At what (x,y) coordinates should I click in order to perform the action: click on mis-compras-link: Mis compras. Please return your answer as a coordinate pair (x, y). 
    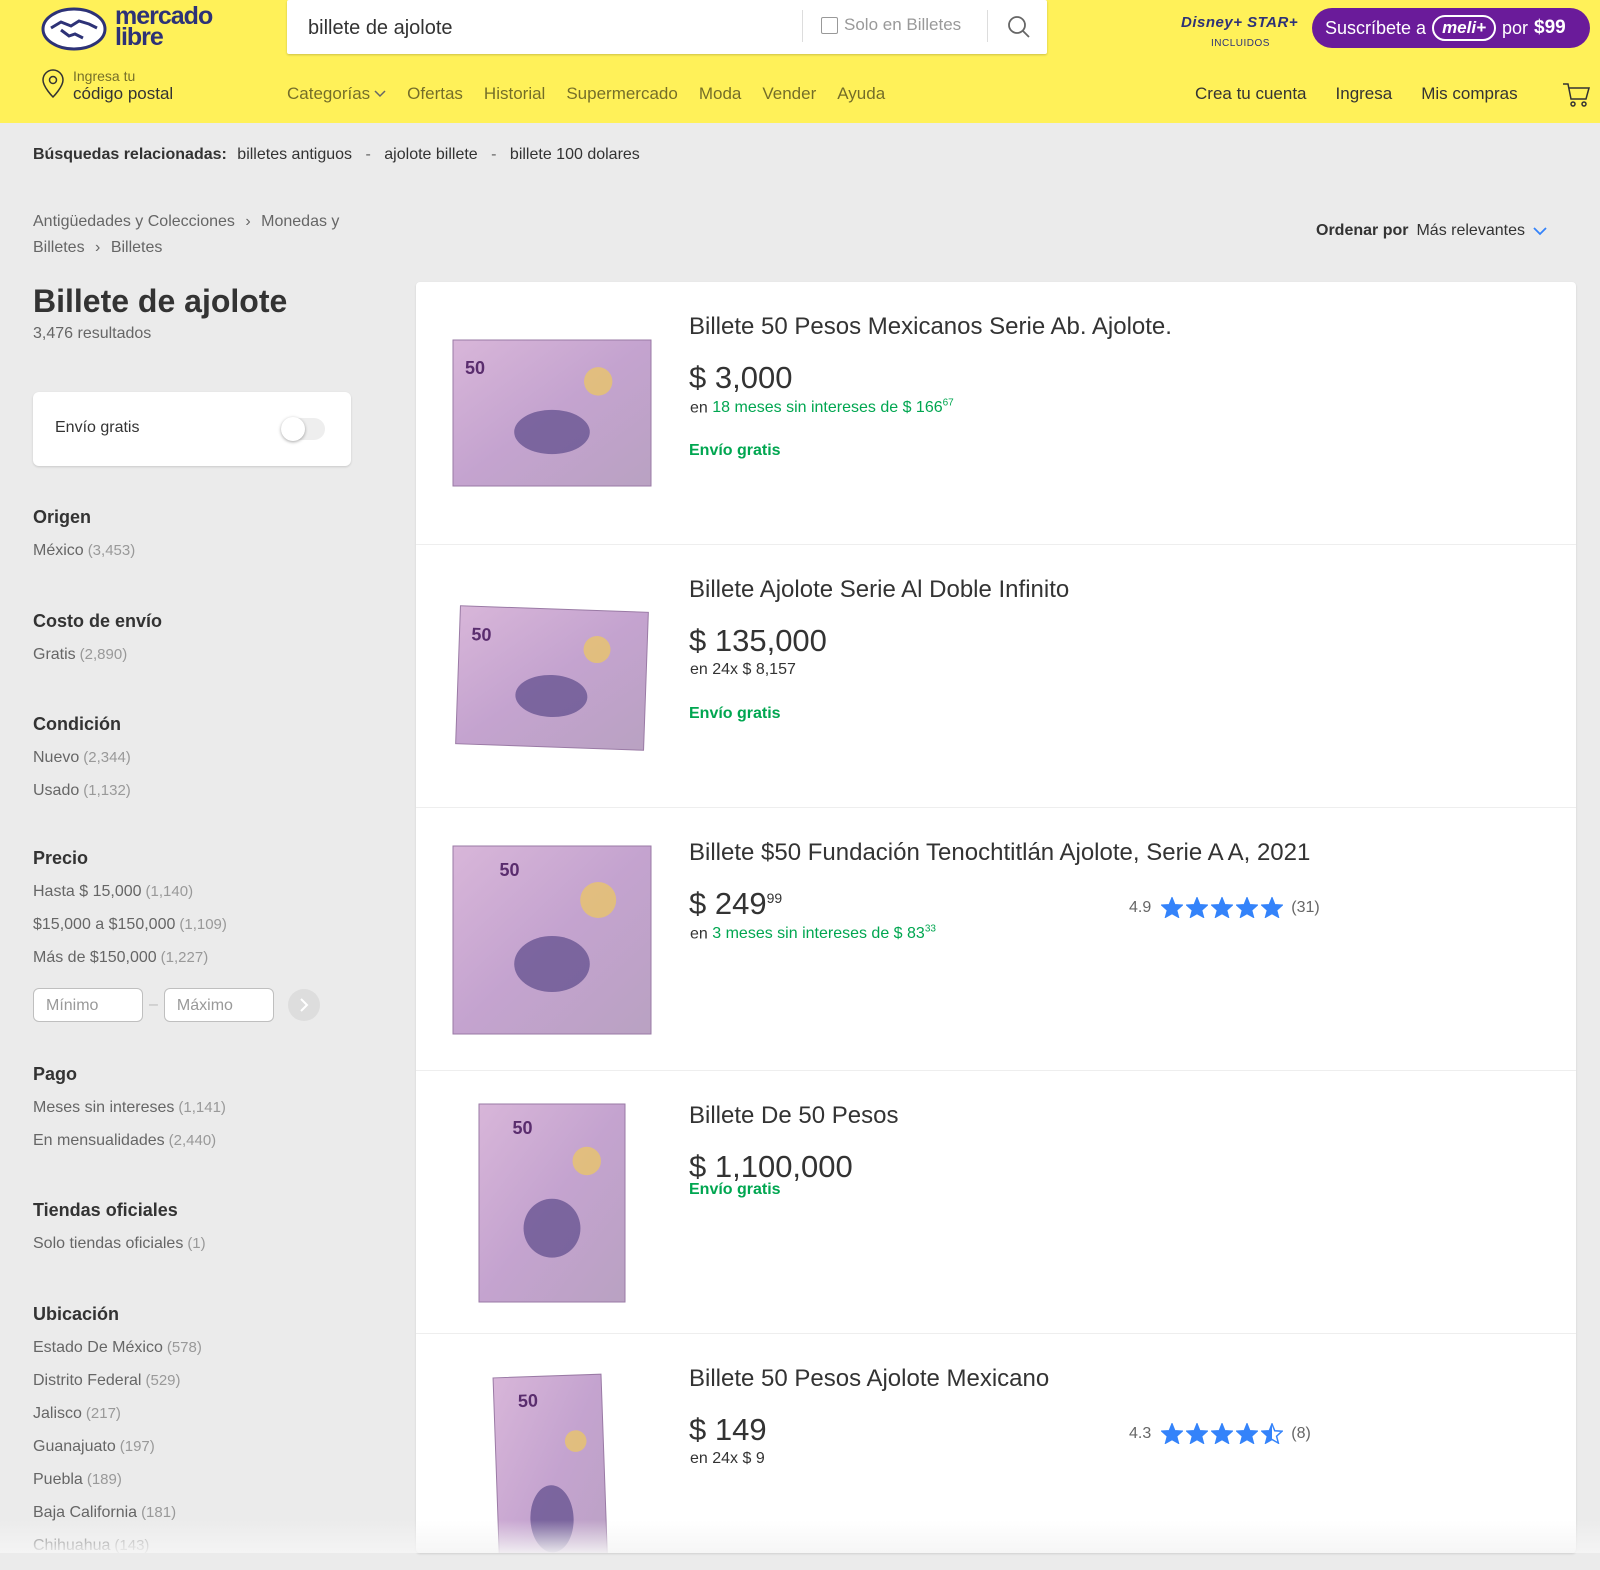
    Looking at the image, I should click on (1469, 94).